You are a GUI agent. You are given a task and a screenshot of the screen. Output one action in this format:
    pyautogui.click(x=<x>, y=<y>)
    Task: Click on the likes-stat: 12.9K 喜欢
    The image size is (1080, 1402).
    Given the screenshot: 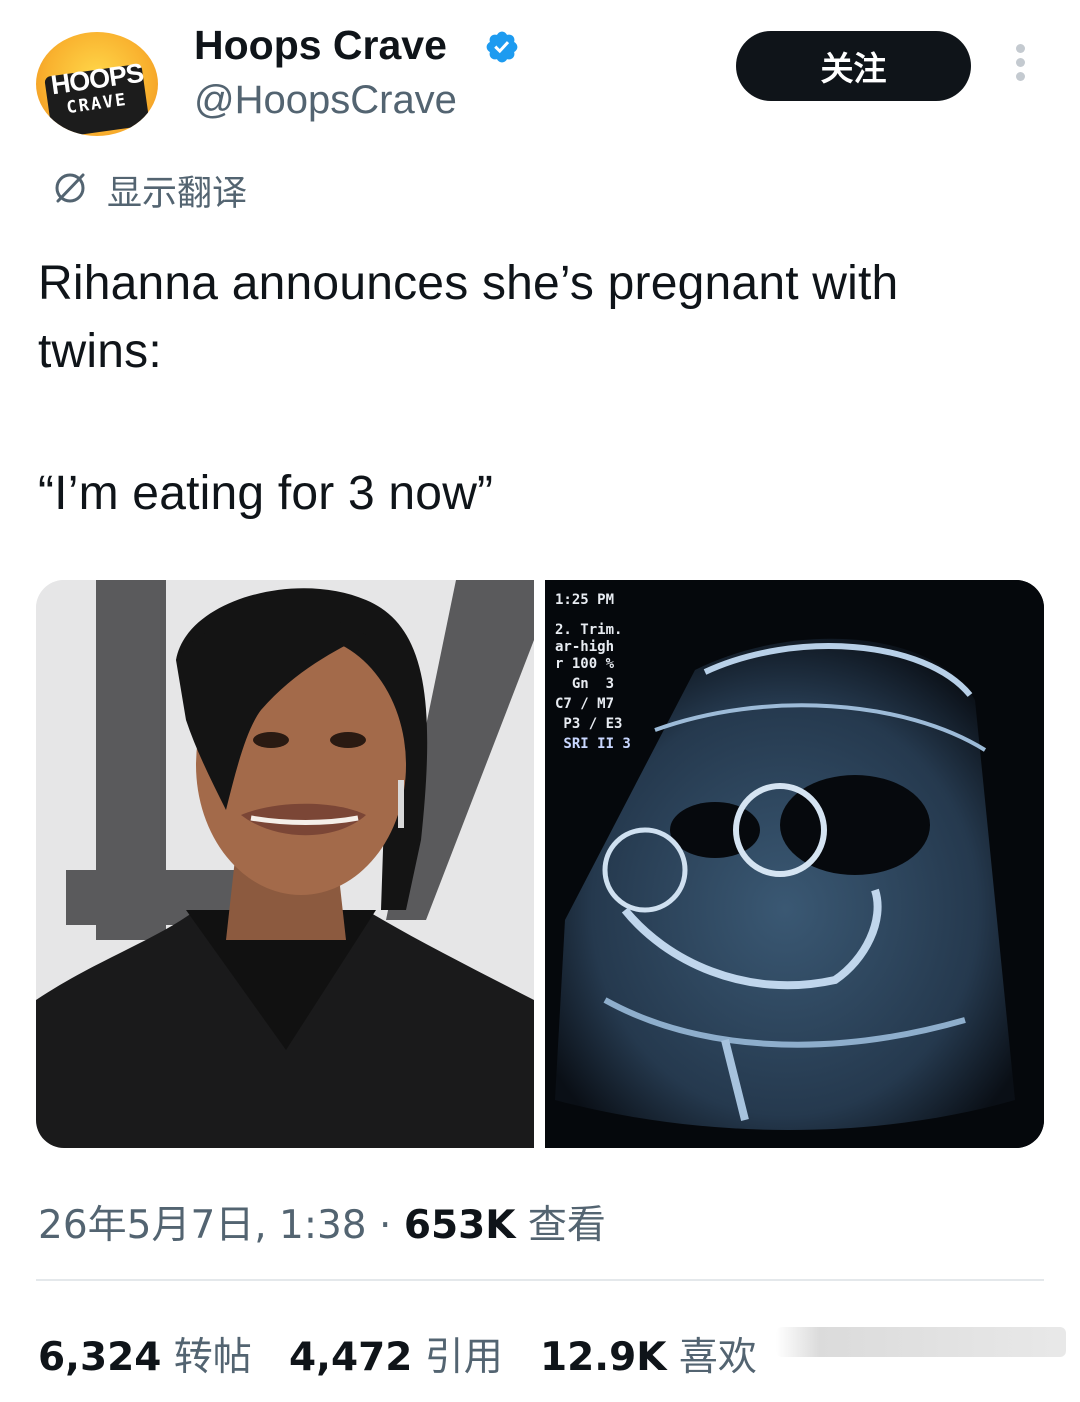 What is the action you would take?
    pyautogui.click(x=648, y=1357)
    